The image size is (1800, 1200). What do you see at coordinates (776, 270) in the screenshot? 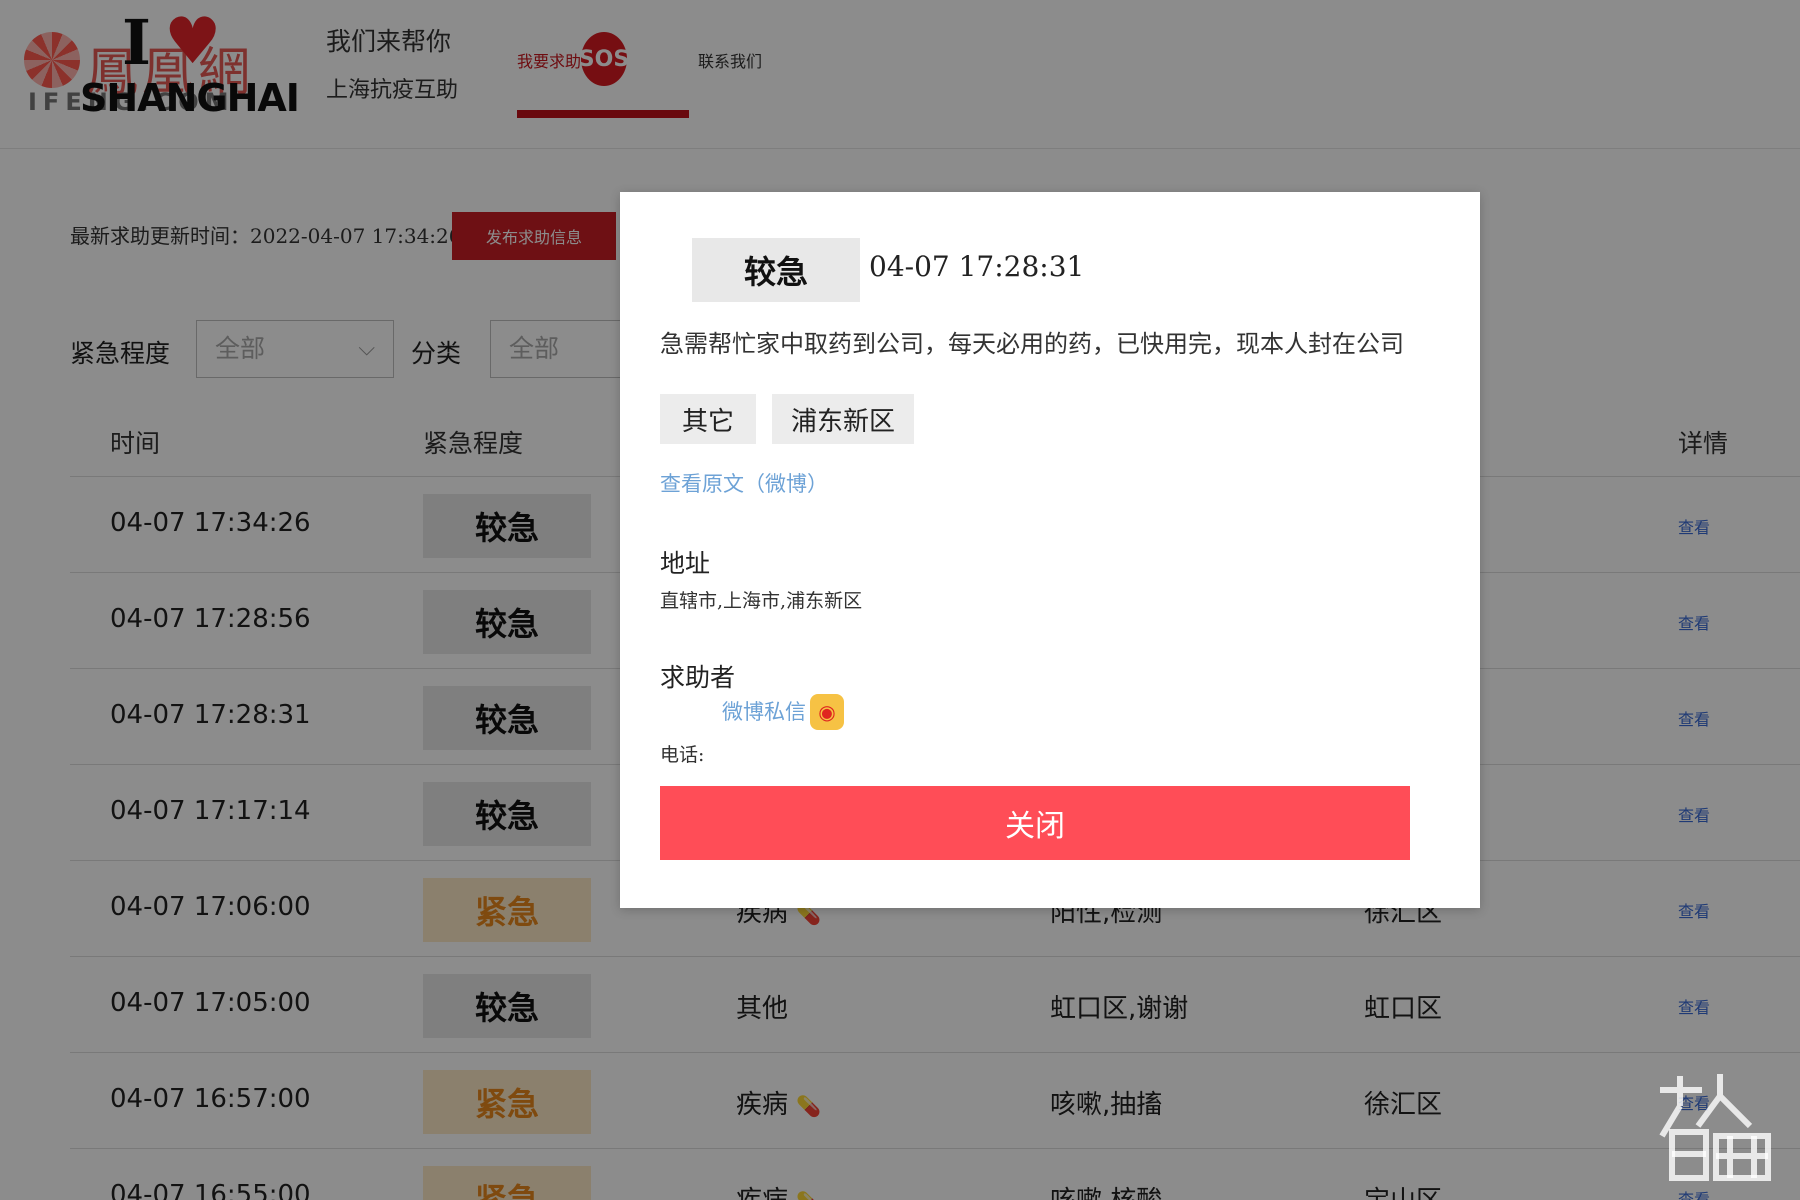
I see `modal-urgency-badge: 较急` at bounding box center [776, 270].